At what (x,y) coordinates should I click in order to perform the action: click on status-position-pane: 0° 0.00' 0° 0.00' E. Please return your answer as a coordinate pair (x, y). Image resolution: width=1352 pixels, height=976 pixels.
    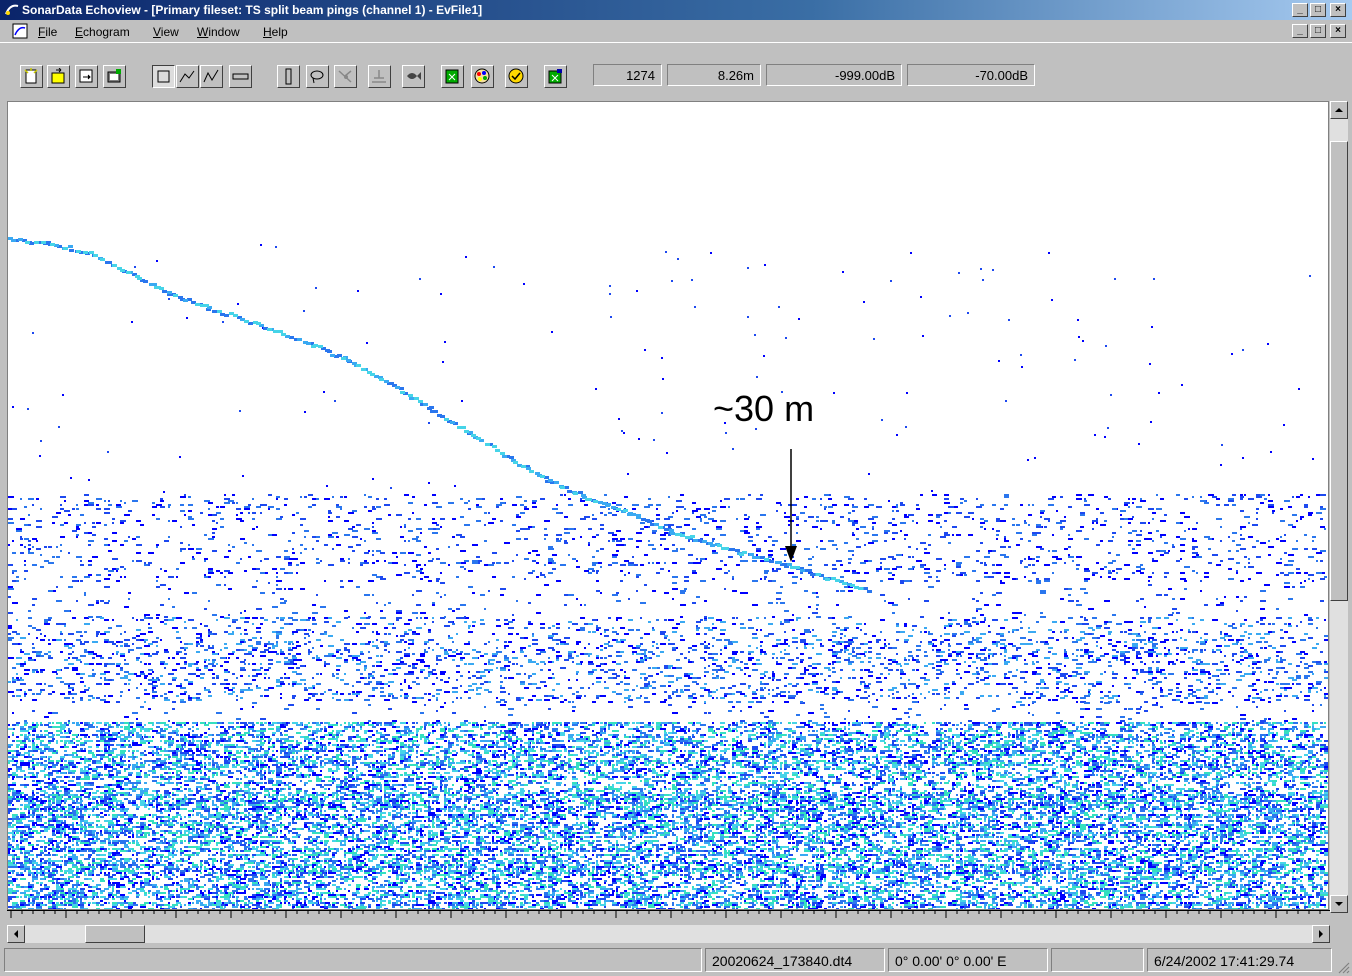
    Looking at the image, I should click on (968, 960).